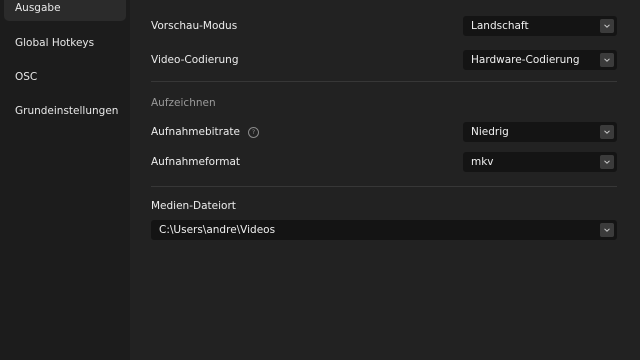 The height and width of the screenshot is (360, 640). Describe the element at coordinates (195, 162) in the screenshot. I see `format-label: Aufnahmeformat` at that location.